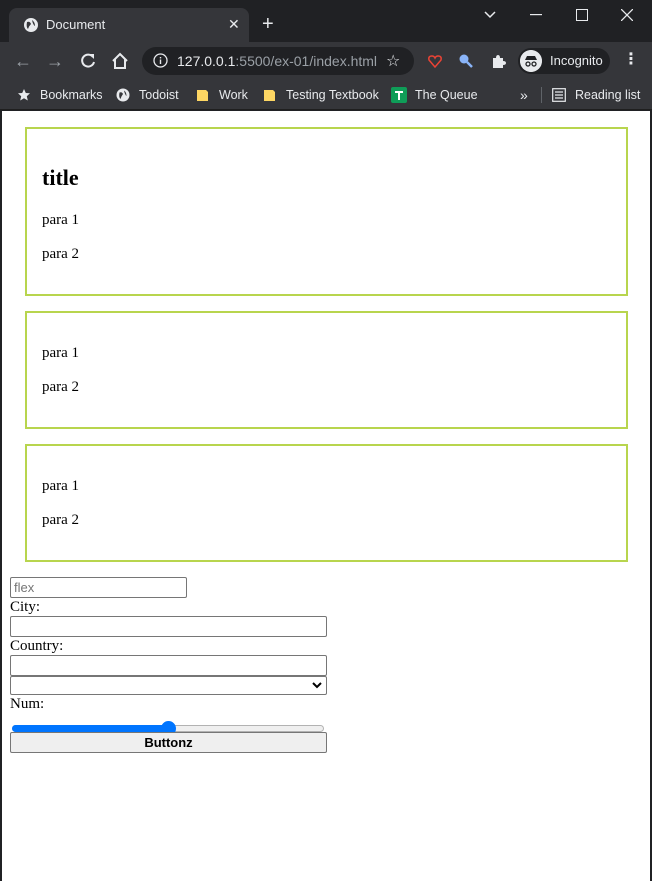  What do you see at coordinates (631, 60) in the screenshot?
I see `browser-menu-icon: ⋮` at bounding box center [631, 60].